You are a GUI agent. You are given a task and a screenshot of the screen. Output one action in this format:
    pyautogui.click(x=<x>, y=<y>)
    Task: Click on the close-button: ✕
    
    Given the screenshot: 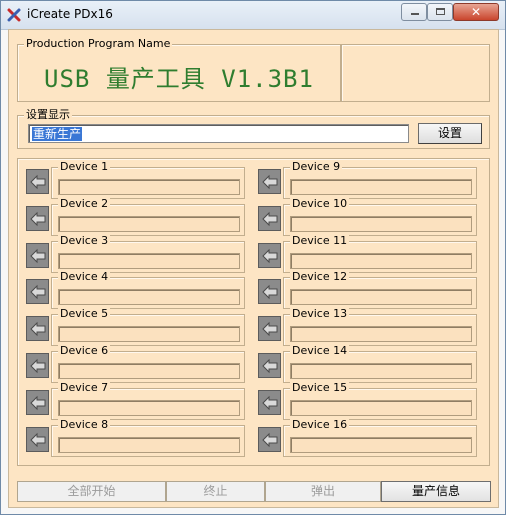 What is the action you would take?
    pyautogui.click(x=476, y=12)
    